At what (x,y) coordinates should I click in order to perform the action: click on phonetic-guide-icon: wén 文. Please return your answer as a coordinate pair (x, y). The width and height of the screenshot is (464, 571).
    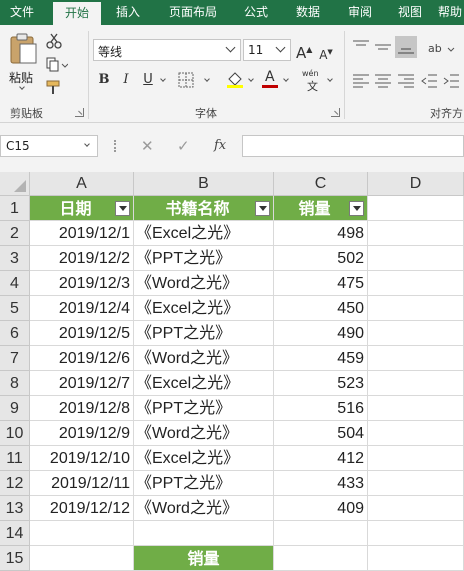
    Looking at the image, I should click on (313, 81).